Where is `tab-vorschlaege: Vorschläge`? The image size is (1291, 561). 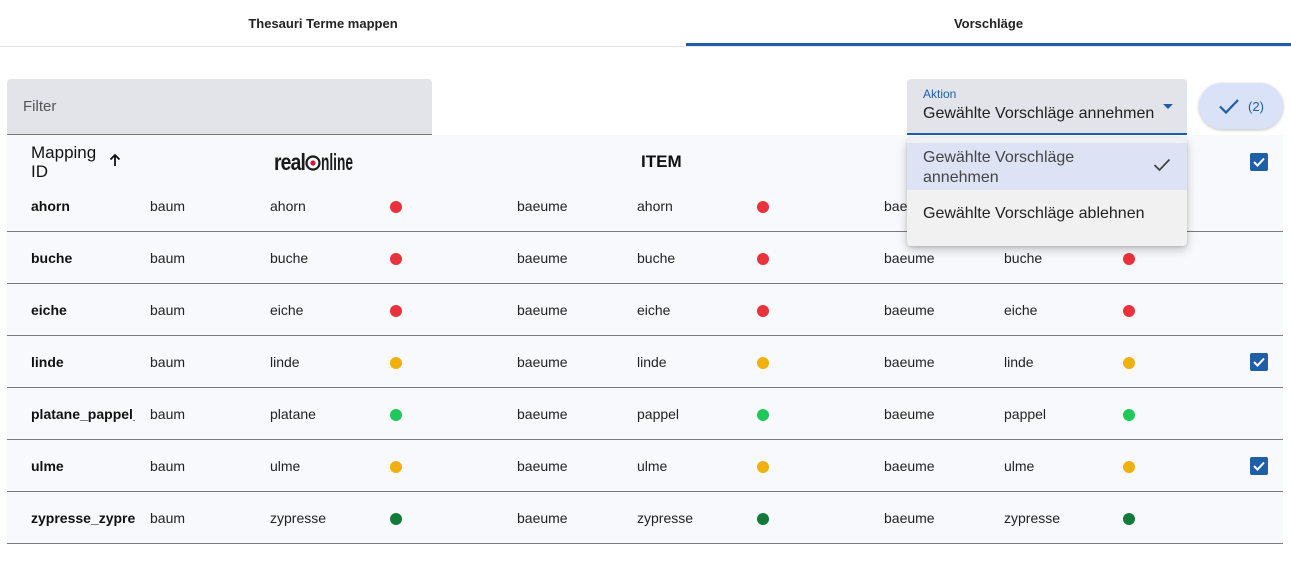 tab-vorschlaege: Vorschläge is located at coordinates (988, 23).